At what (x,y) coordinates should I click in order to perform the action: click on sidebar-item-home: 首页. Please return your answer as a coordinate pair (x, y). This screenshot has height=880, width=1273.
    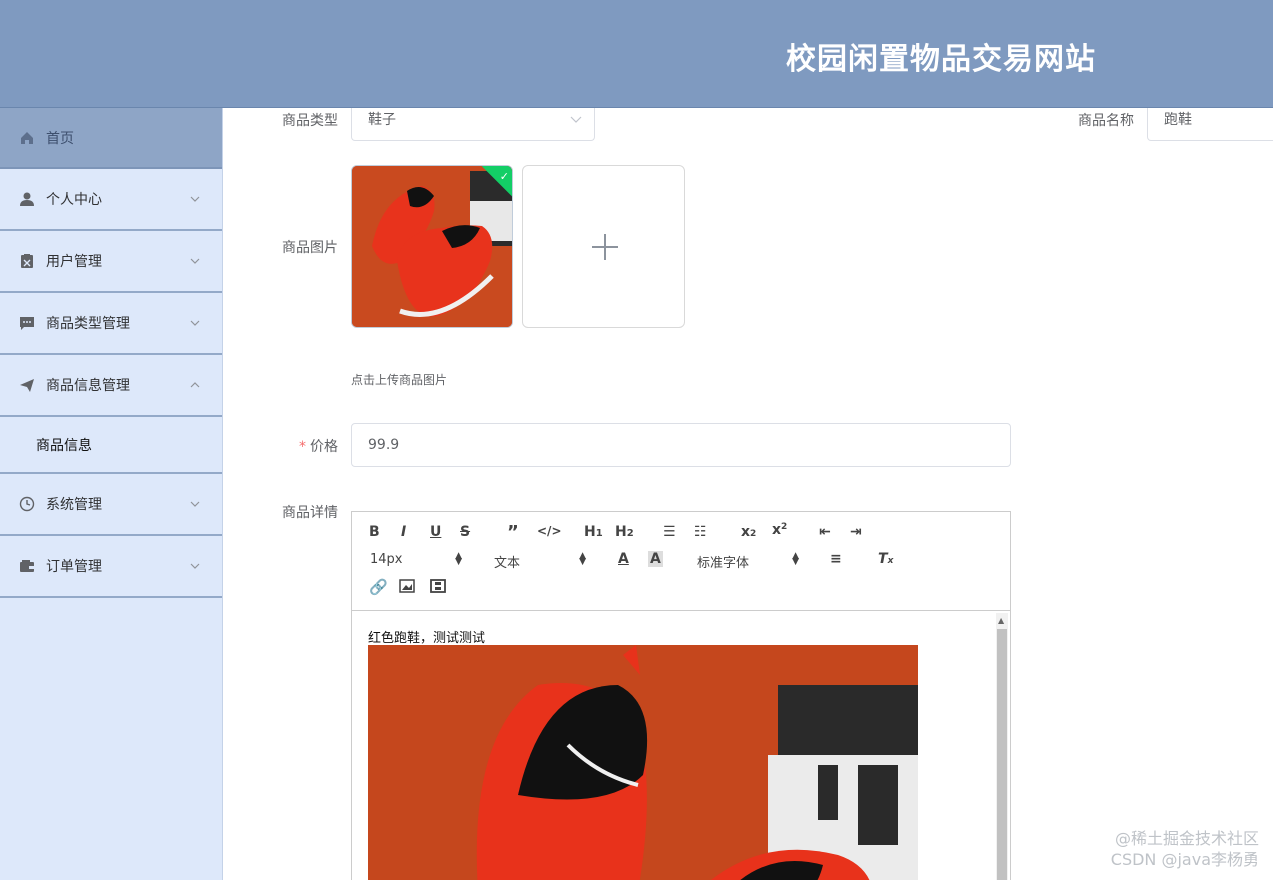
    Looking at the image, I should click on (111, 138).